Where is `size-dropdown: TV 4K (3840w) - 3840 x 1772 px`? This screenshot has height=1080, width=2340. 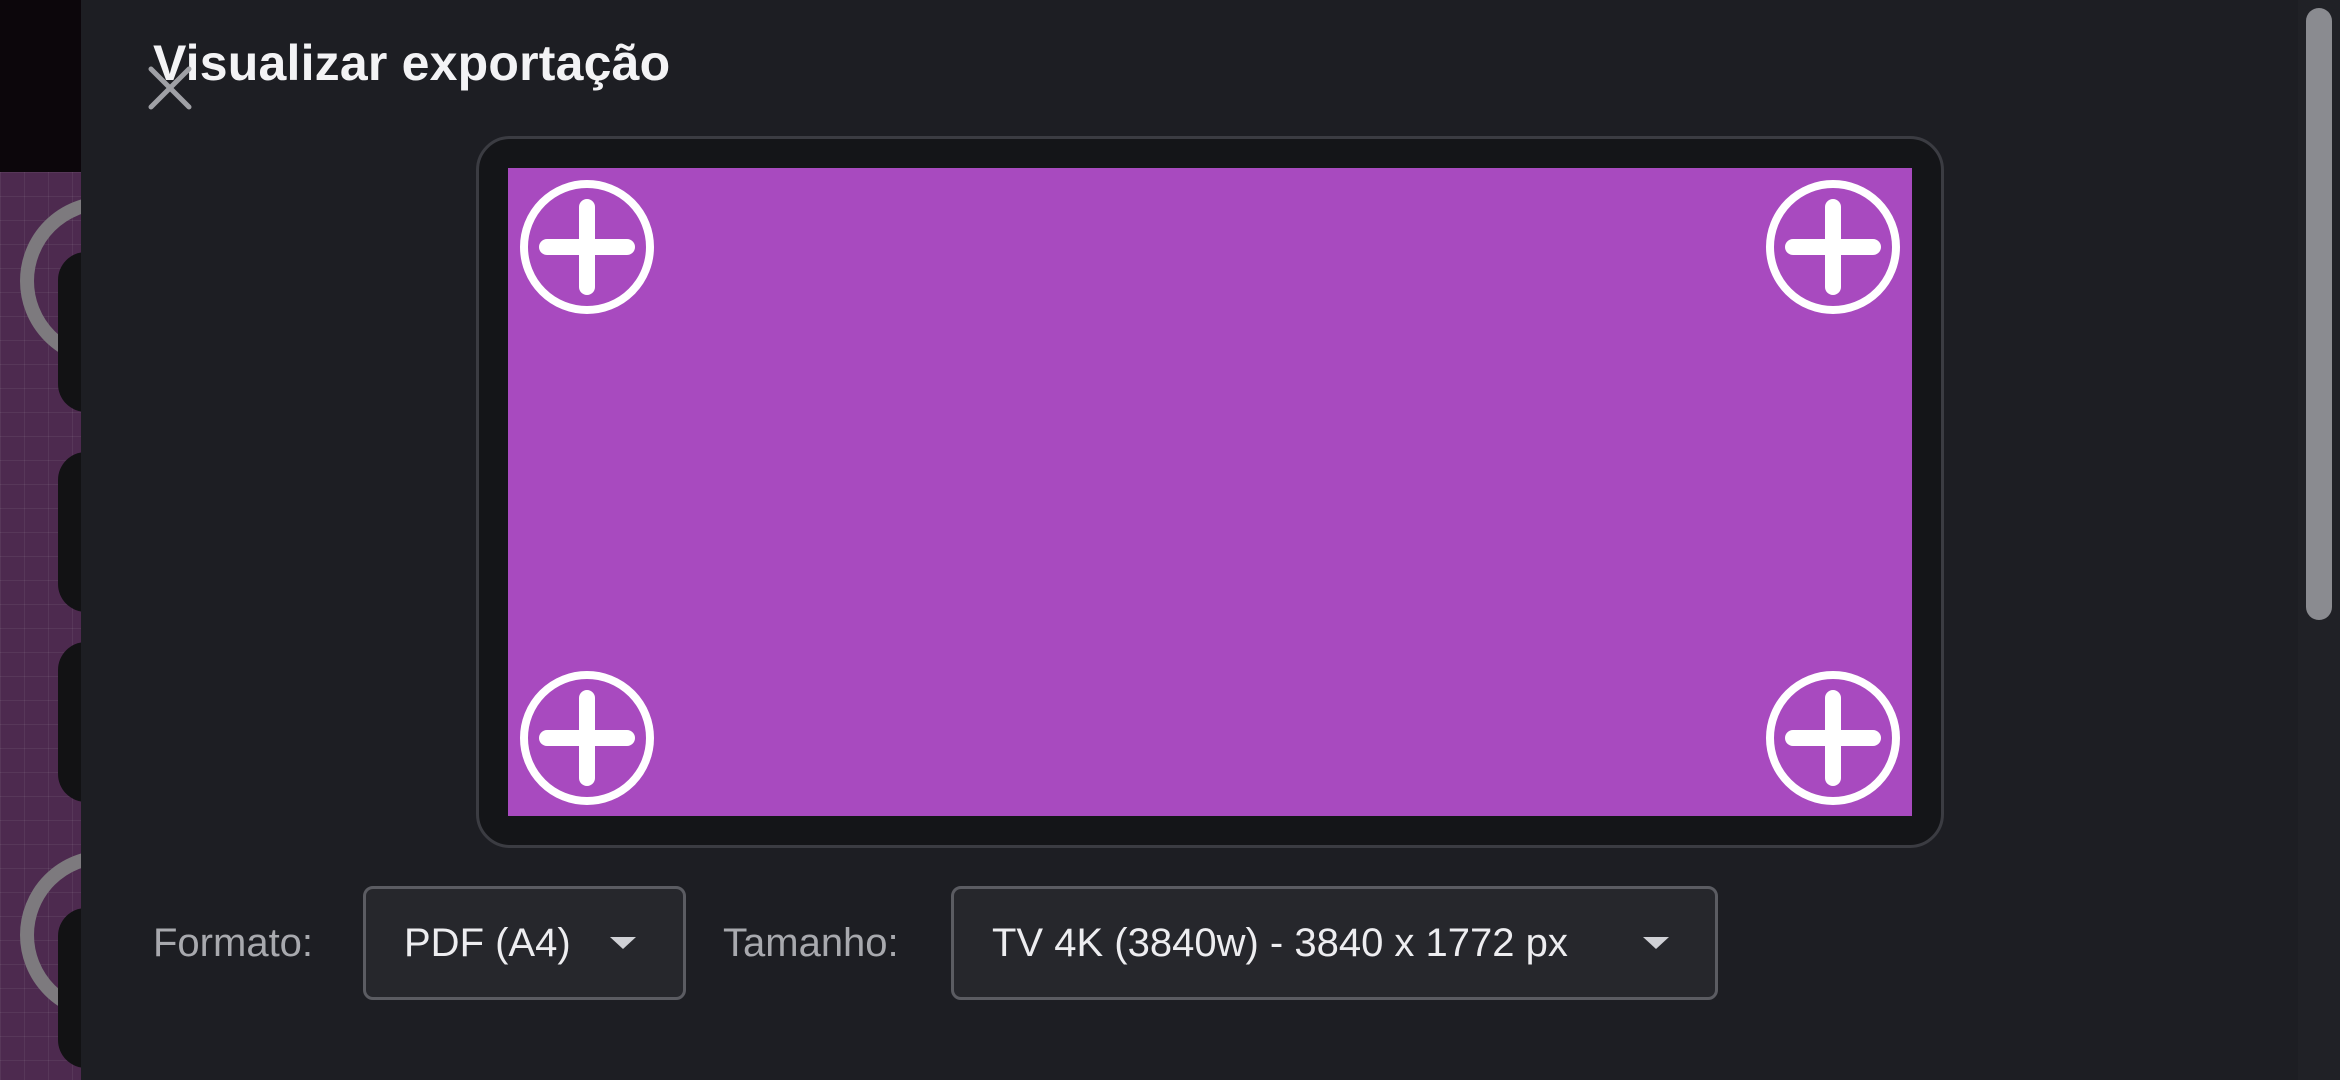 size-dropdown: TV 4K (3840w) - 3840 x 1772 px is located at coordinates (1334, 943).